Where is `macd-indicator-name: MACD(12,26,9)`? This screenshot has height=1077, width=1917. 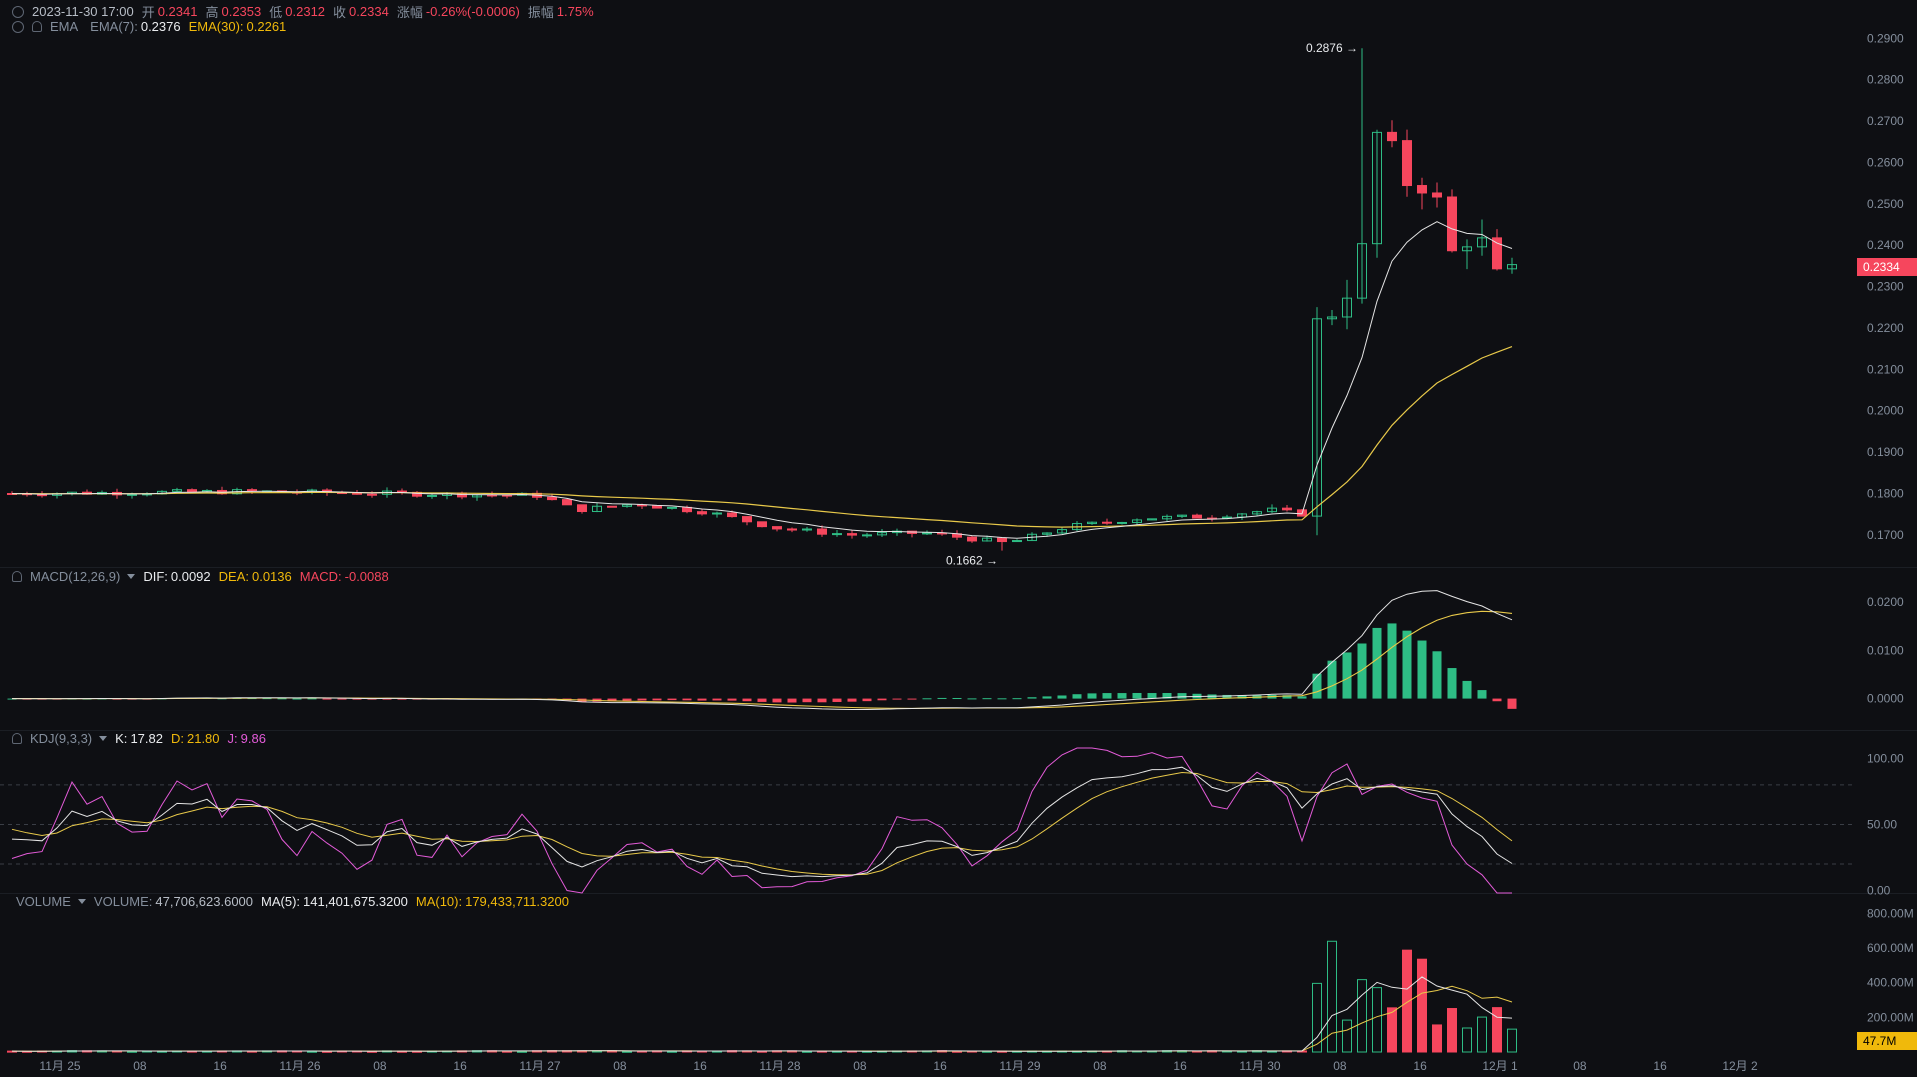 macd-indicator-name: MACD(12,26,9) is located at coordinates (75, 576).